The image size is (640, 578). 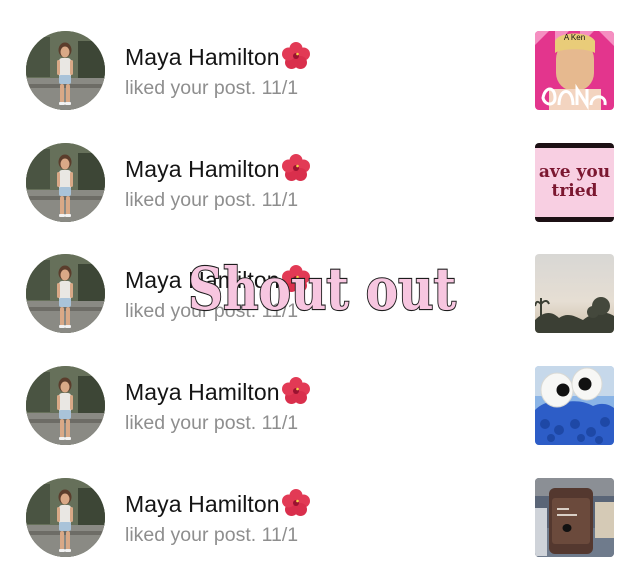 What do you see at coordinates (574, 37) in the screenshot?
I see `thumbnail-text: A Ken` at bounding box center [574, 37].